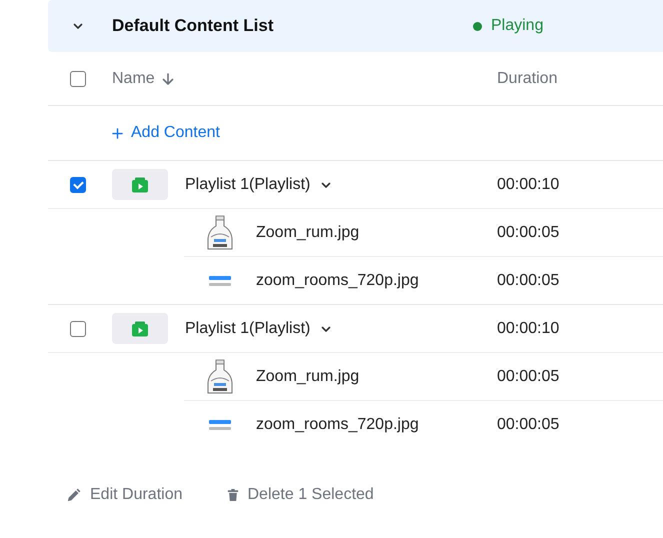  What do you see at coordinates (124, 495) in the screenshot?
I see `edit-duration-button: Edit Duration` at bounding box center [124, 495].